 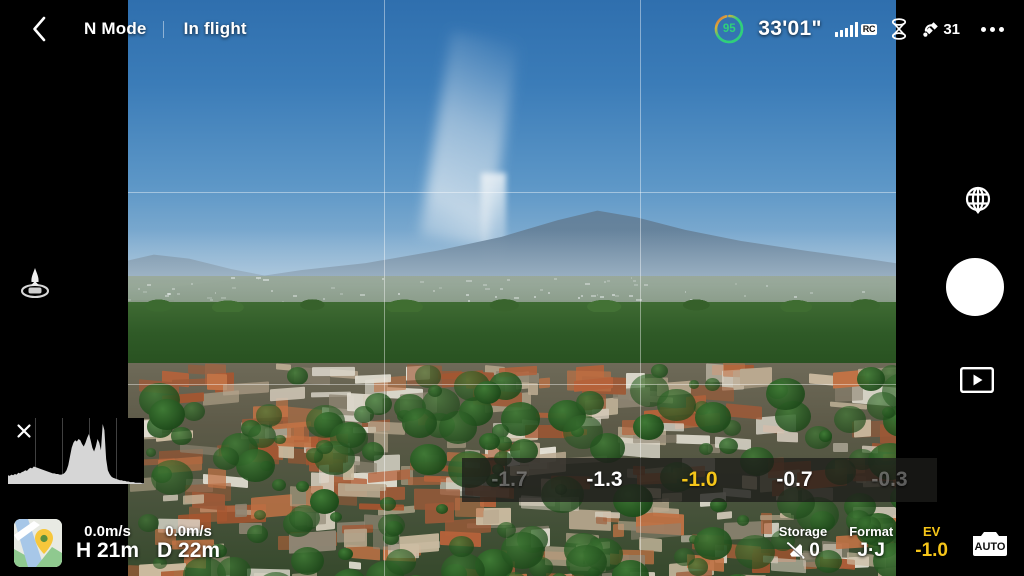 What do you see at coordinates (215, 28) in the screenshot?
I see `flight-state-label: In flight` at bounding box center [215, 28].